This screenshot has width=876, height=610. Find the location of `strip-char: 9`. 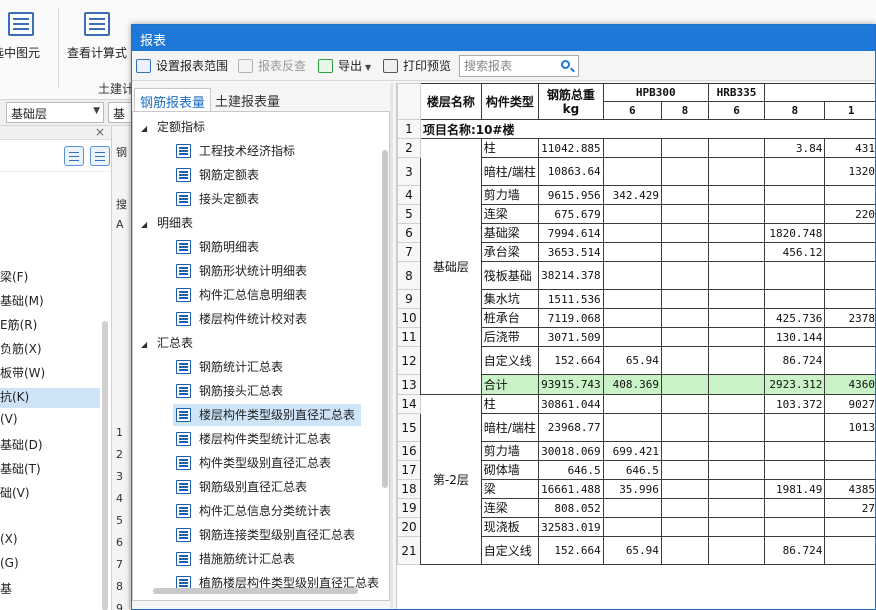

strip-char: 9 is located at coordinates (119, 606).